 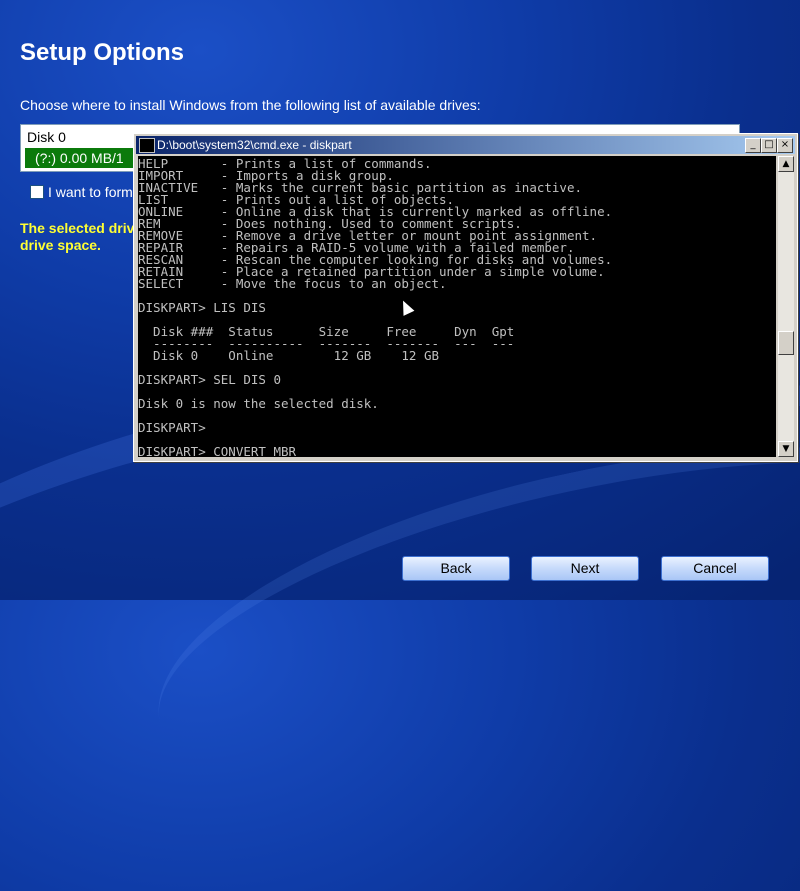 What do you see at coordinates (172, 427) in the screenshot?
I see `cmd-line: DISKPART>` at bounding box center [172, 427].